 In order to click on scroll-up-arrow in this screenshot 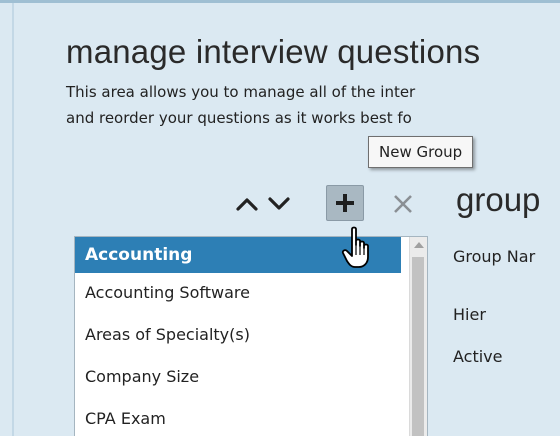, I will do `click(418, 245)`.